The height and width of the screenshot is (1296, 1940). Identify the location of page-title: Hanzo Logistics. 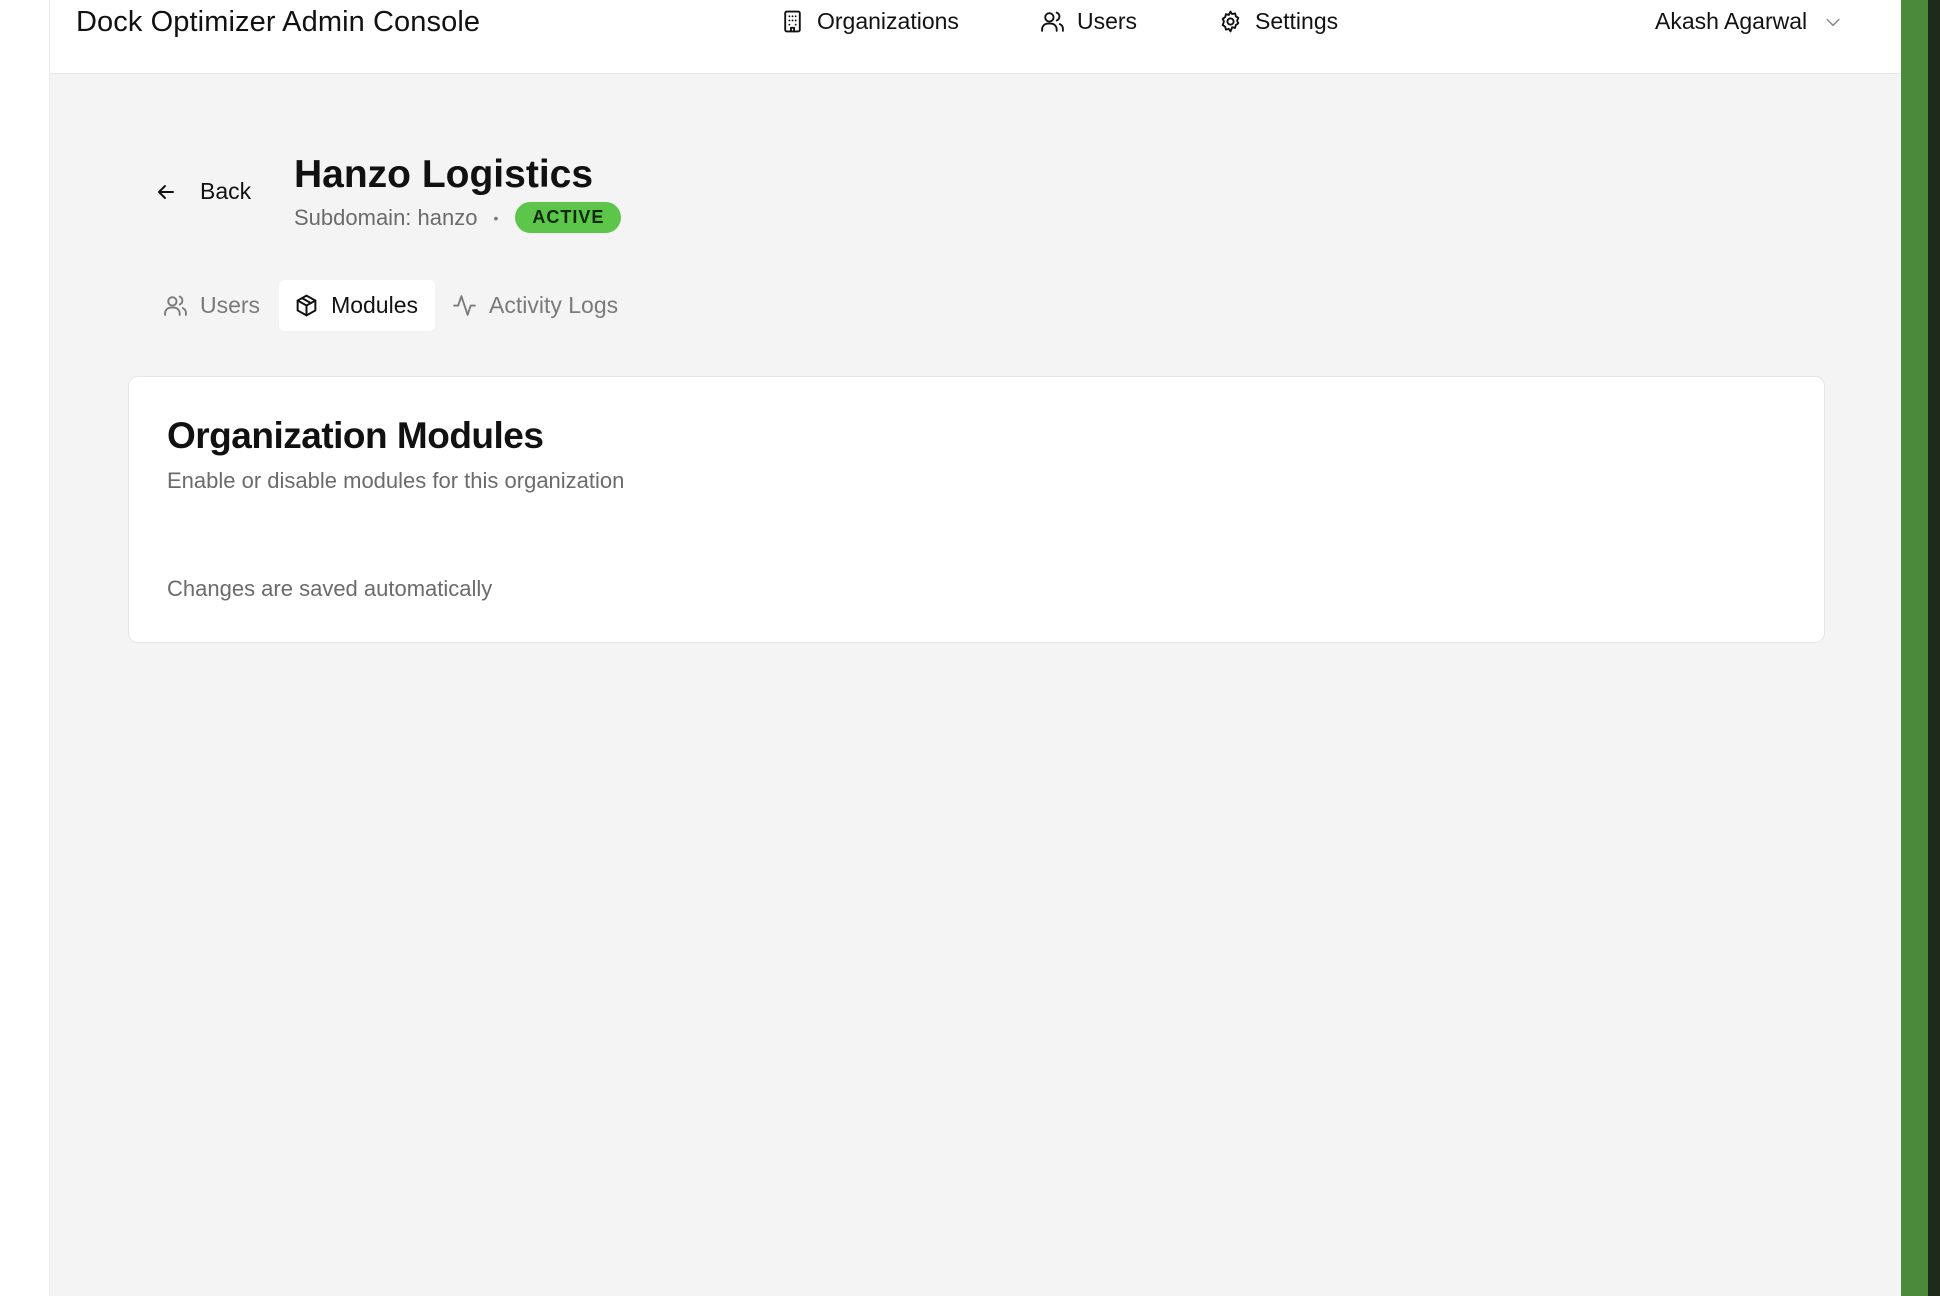
(444, 174).